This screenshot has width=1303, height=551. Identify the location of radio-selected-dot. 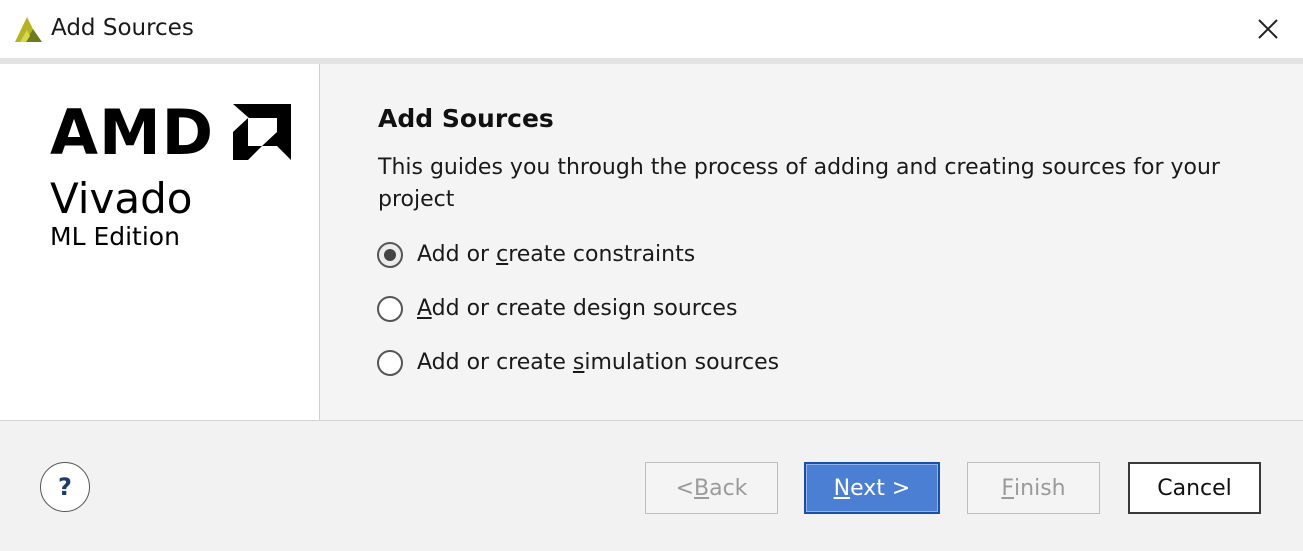
(390, 255).